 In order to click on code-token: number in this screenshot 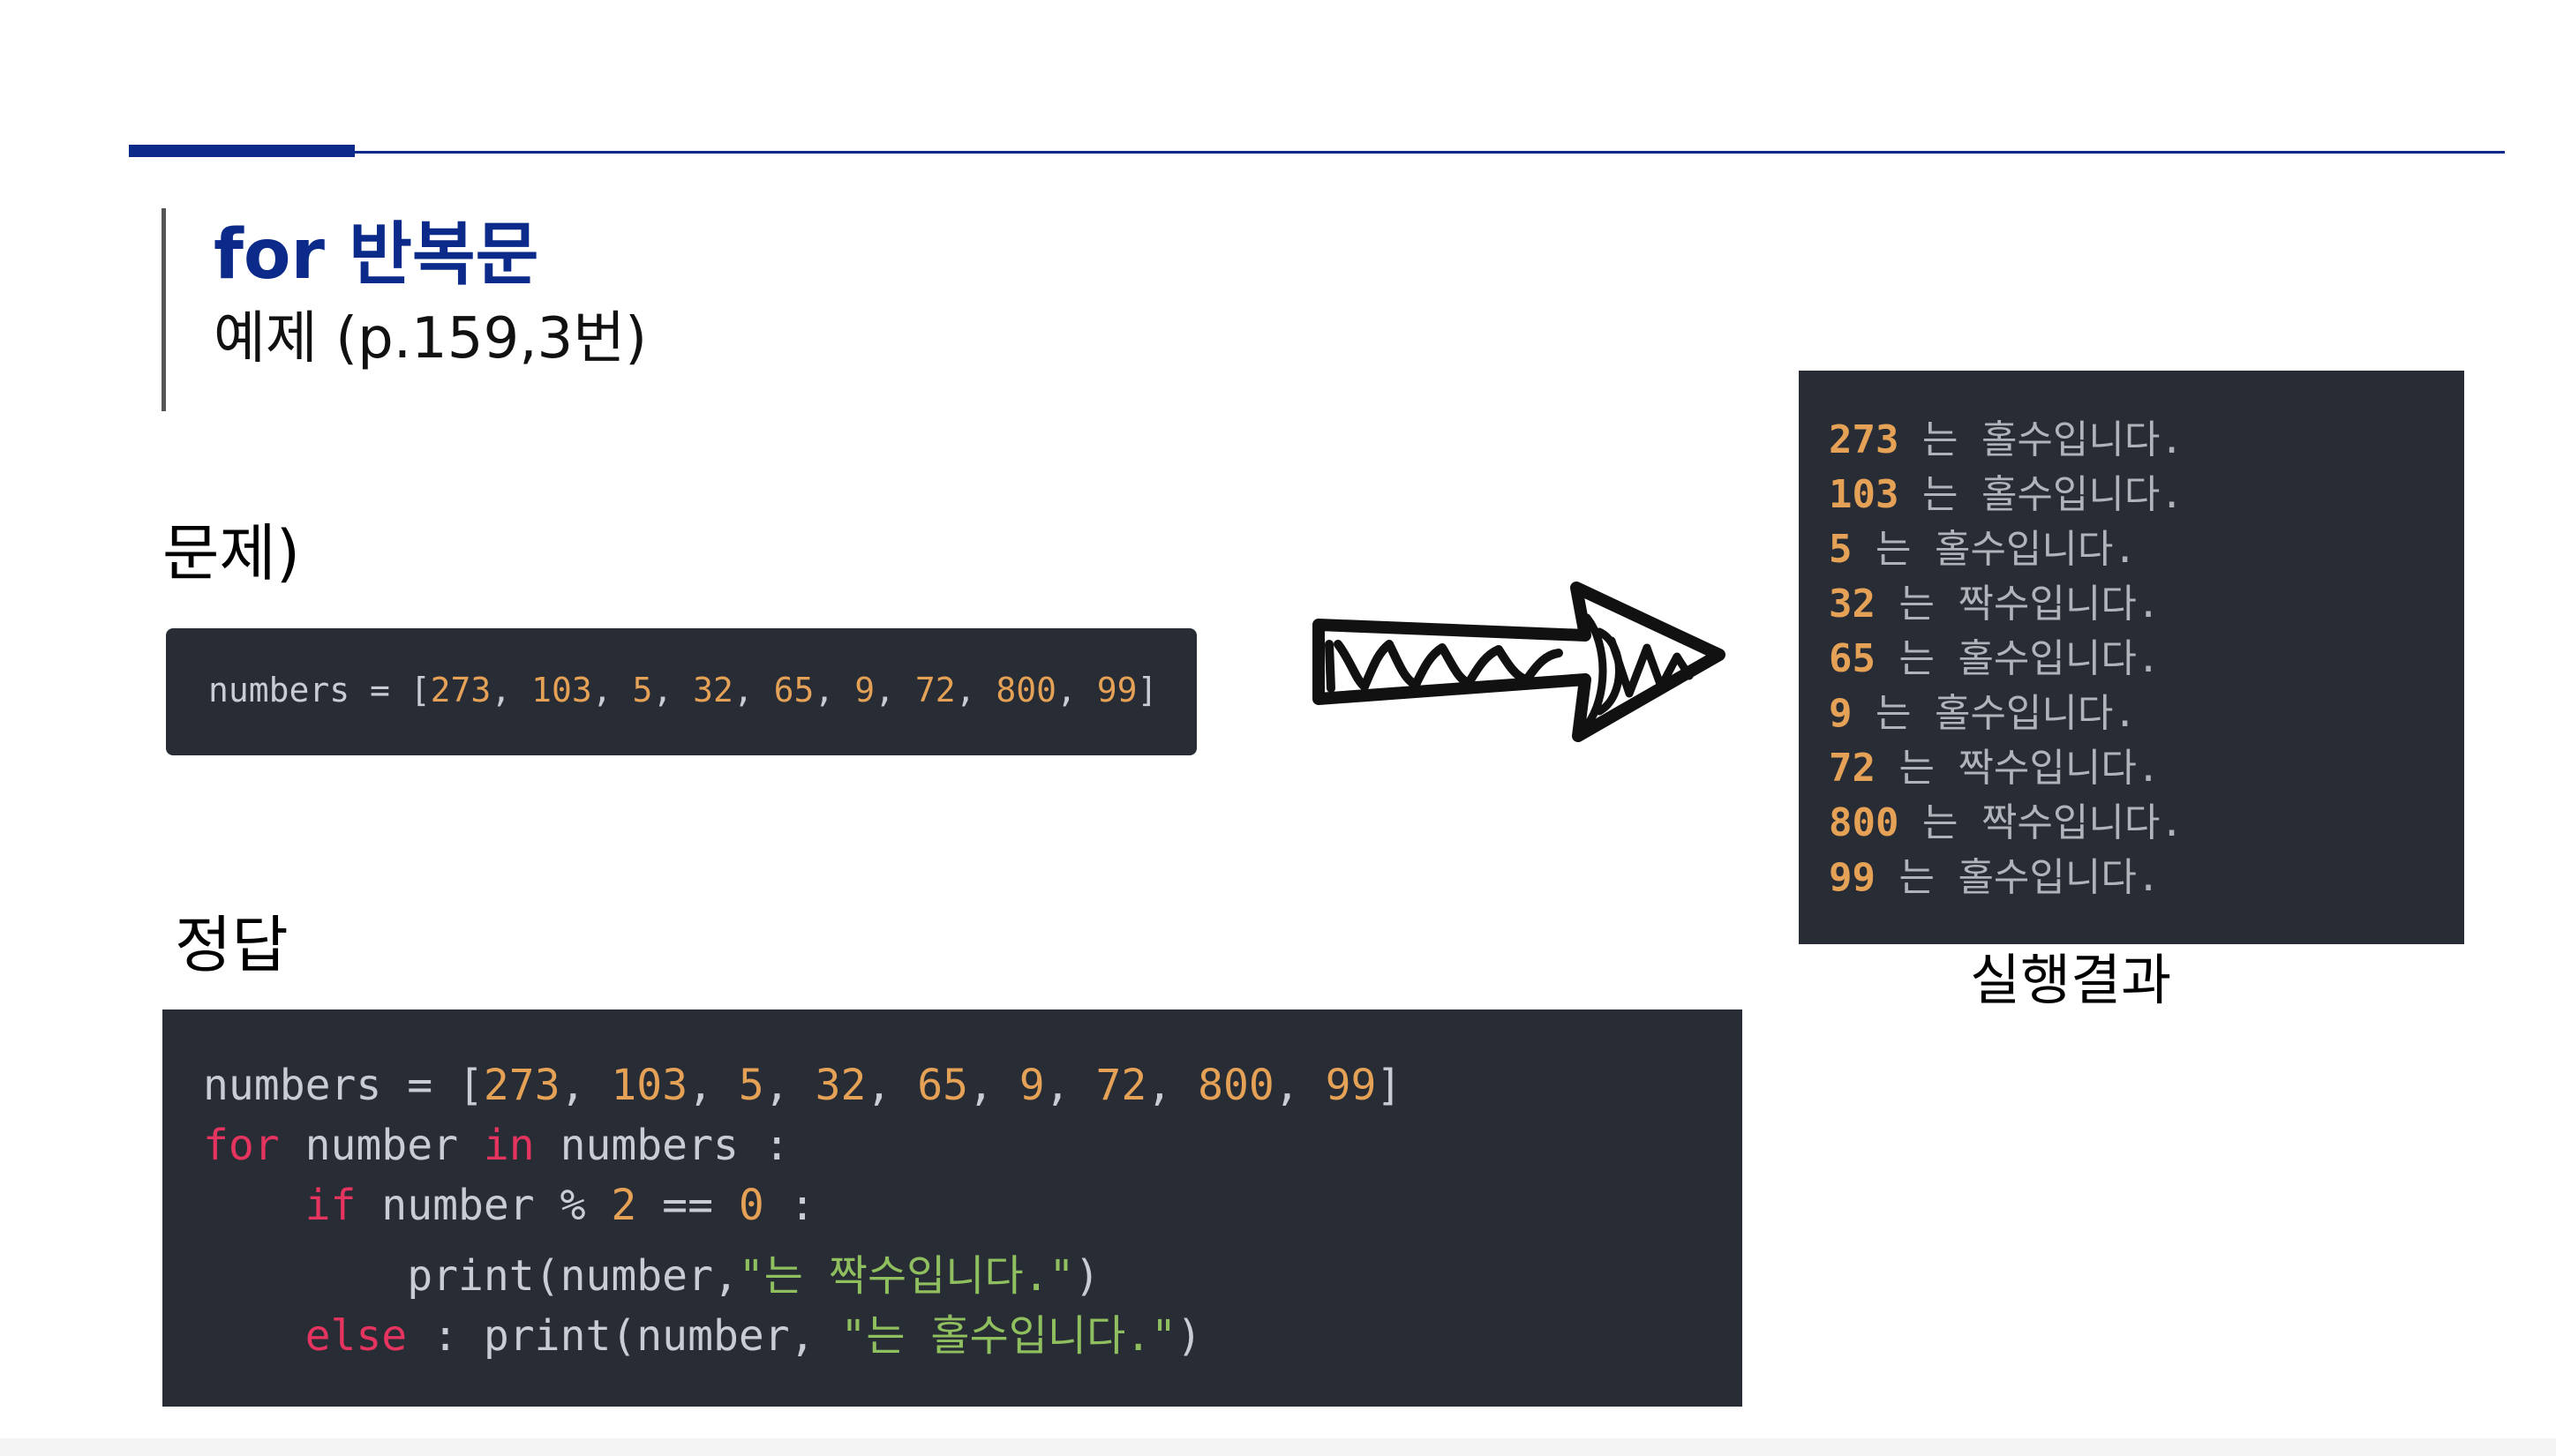, I will do `click(381, 1145)`.